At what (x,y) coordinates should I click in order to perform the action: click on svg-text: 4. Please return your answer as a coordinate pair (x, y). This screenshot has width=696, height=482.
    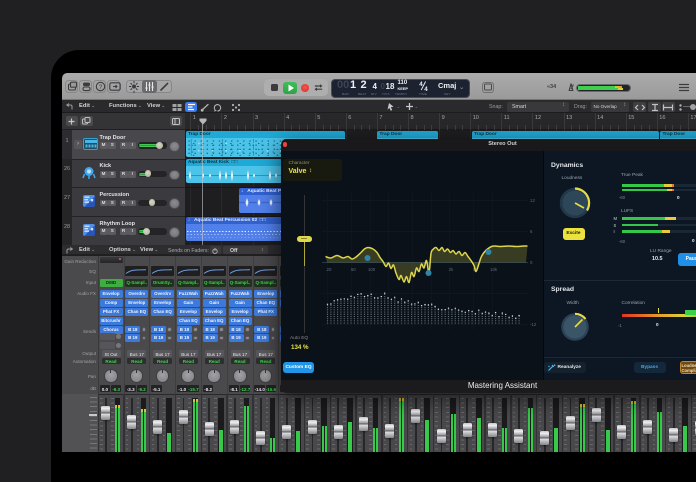
    Looking at the image, I should click on (426, 89).